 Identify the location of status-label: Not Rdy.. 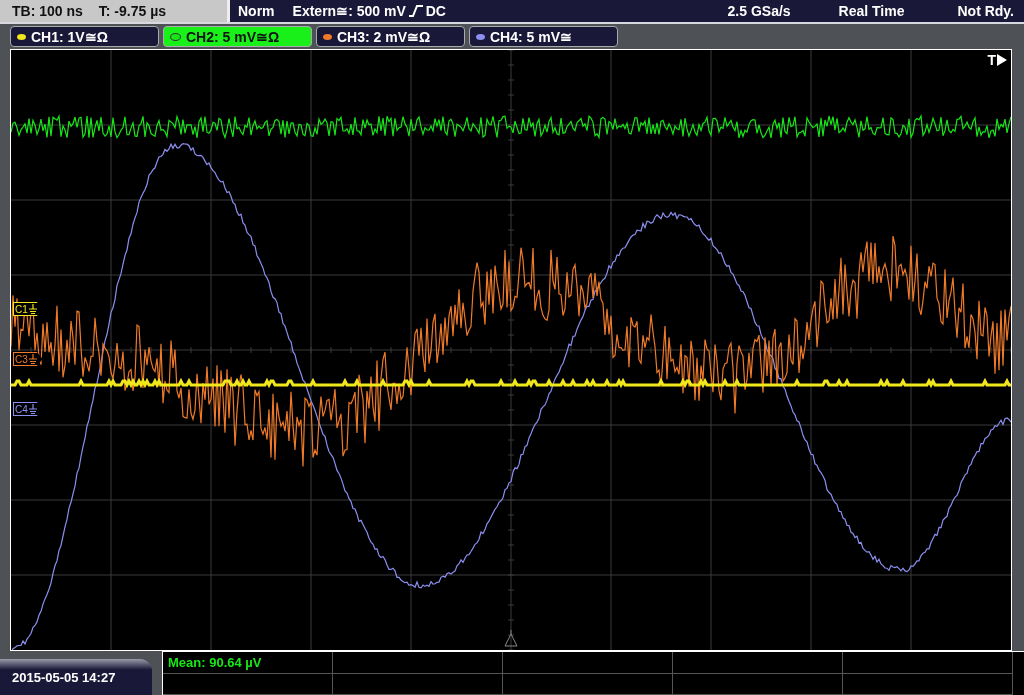
(985, 11).